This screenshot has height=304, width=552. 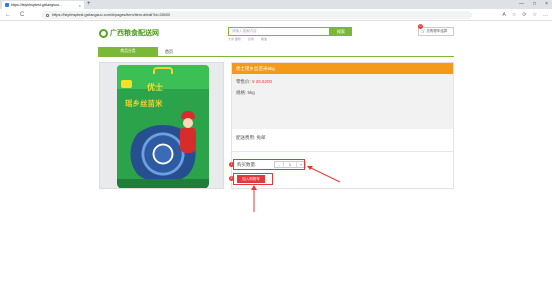 What do you see at coordinates (324, 174) in the screenshot?
I see `arrow-to-quantity` at bounding box center [324, 174].